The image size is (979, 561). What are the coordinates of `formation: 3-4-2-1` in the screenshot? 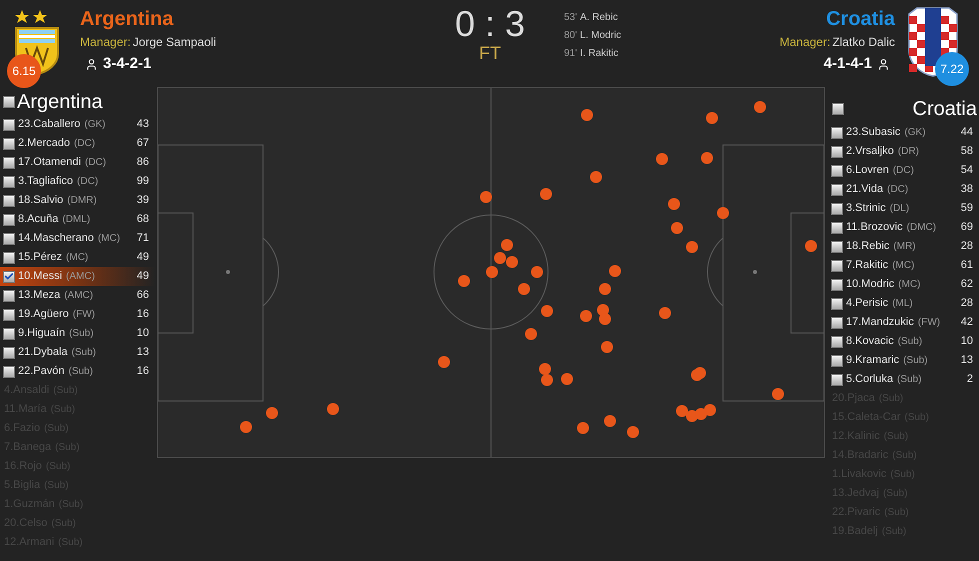 It's located at (127, 64).